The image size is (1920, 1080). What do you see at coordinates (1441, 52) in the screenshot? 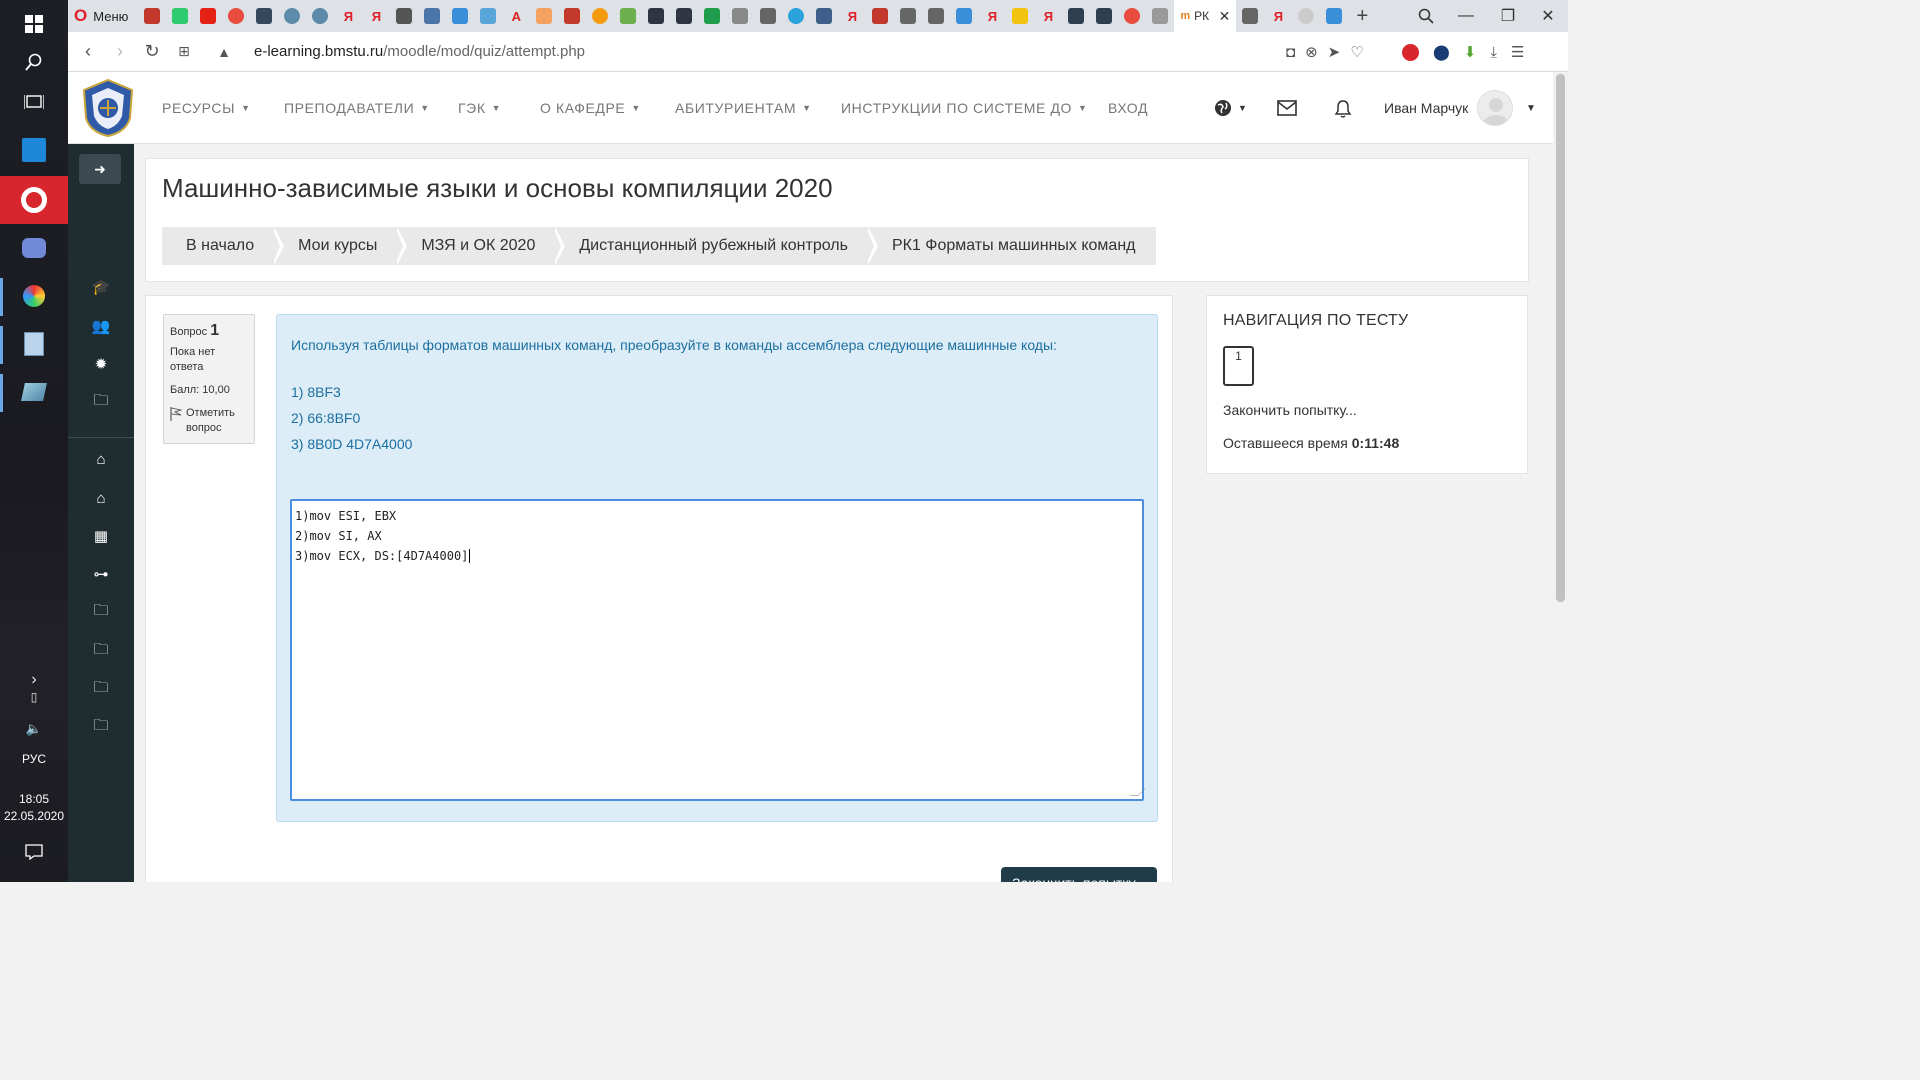
I see `vpn-icon: ⬤` at bounding box center [1441, 52].